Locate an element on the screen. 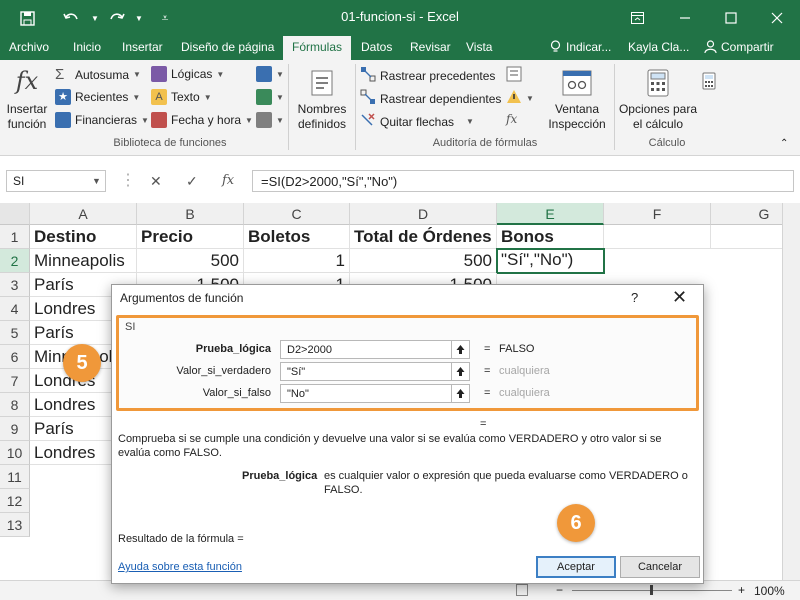  financial-button: Financieras ▼ is located at coordinates (102, 120).